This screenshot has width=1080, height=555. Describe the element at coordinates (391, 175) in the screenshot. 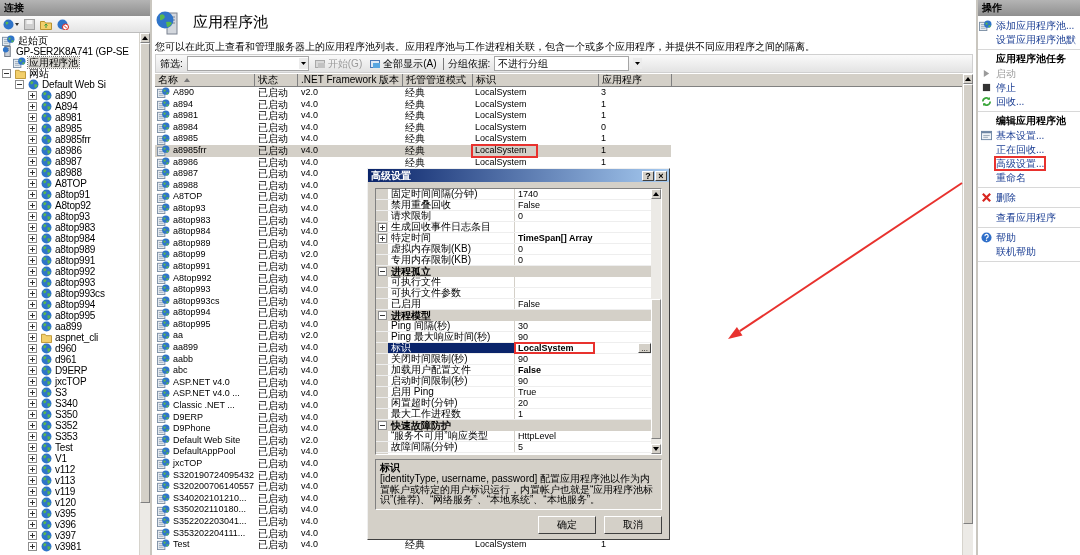

I see `dialog-title: 高级设置` at that location.